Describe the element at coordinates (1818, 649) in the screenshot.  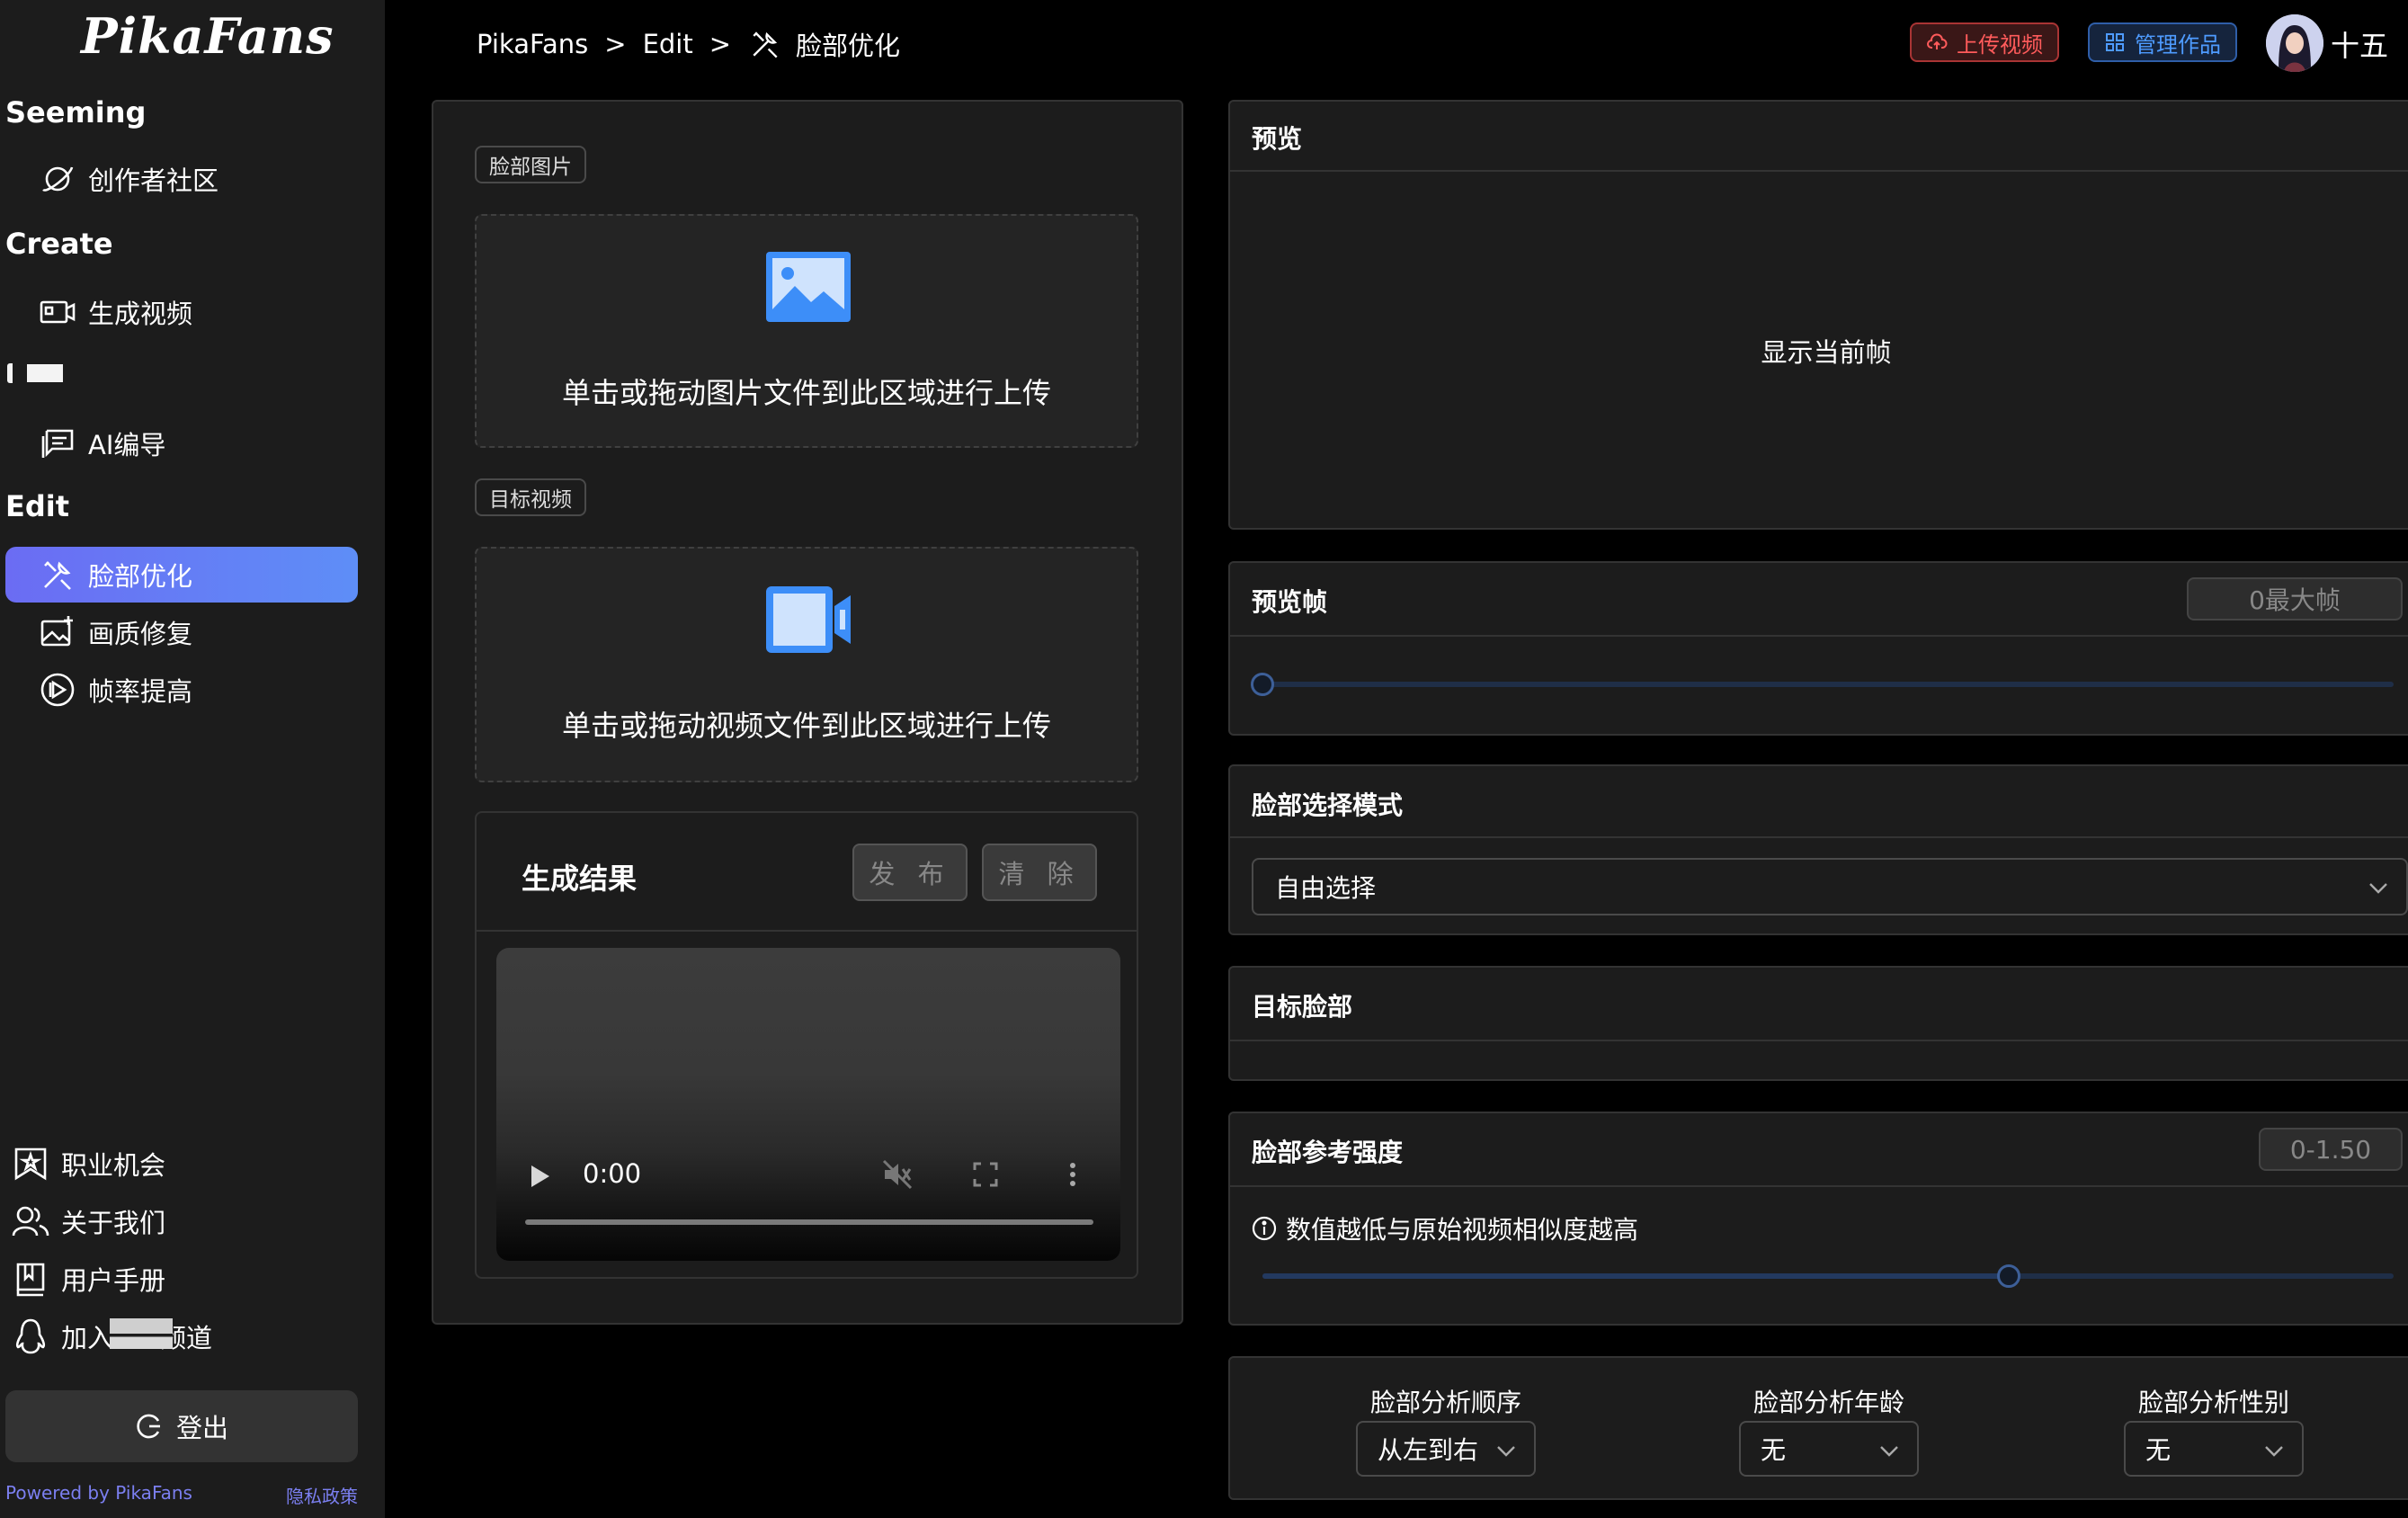
I see `preview-frame-card: 预览帧 0最大帧` at that location.